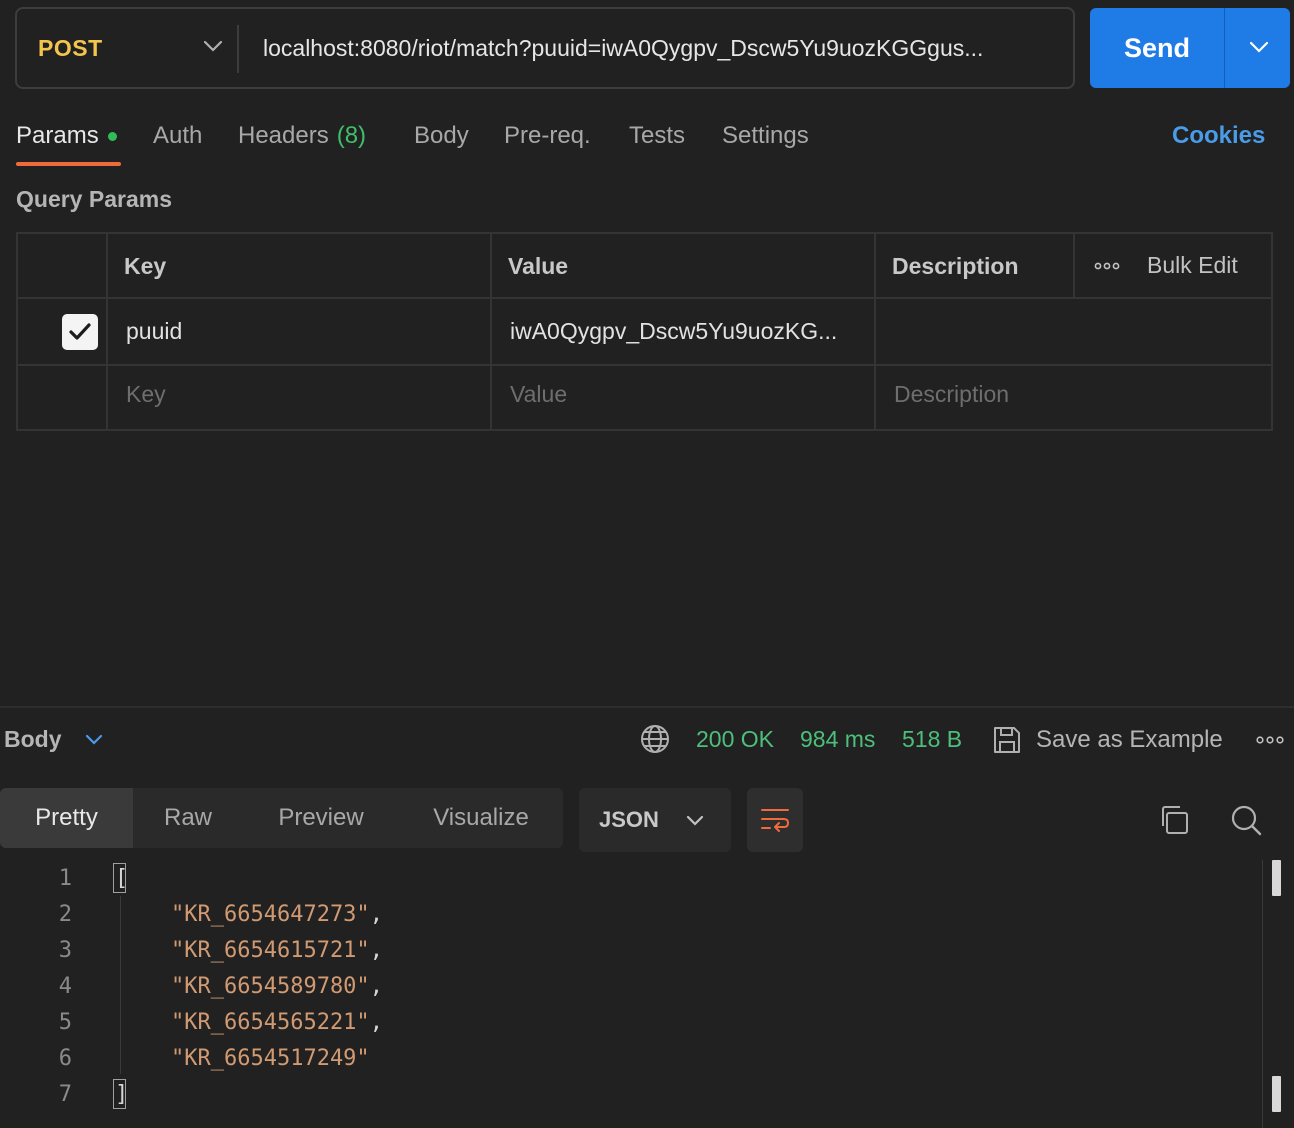  What do you see at coordinates (351, 135) in the screenshot?
I see `headers-count: (8)` at bounding box center [351, 135].